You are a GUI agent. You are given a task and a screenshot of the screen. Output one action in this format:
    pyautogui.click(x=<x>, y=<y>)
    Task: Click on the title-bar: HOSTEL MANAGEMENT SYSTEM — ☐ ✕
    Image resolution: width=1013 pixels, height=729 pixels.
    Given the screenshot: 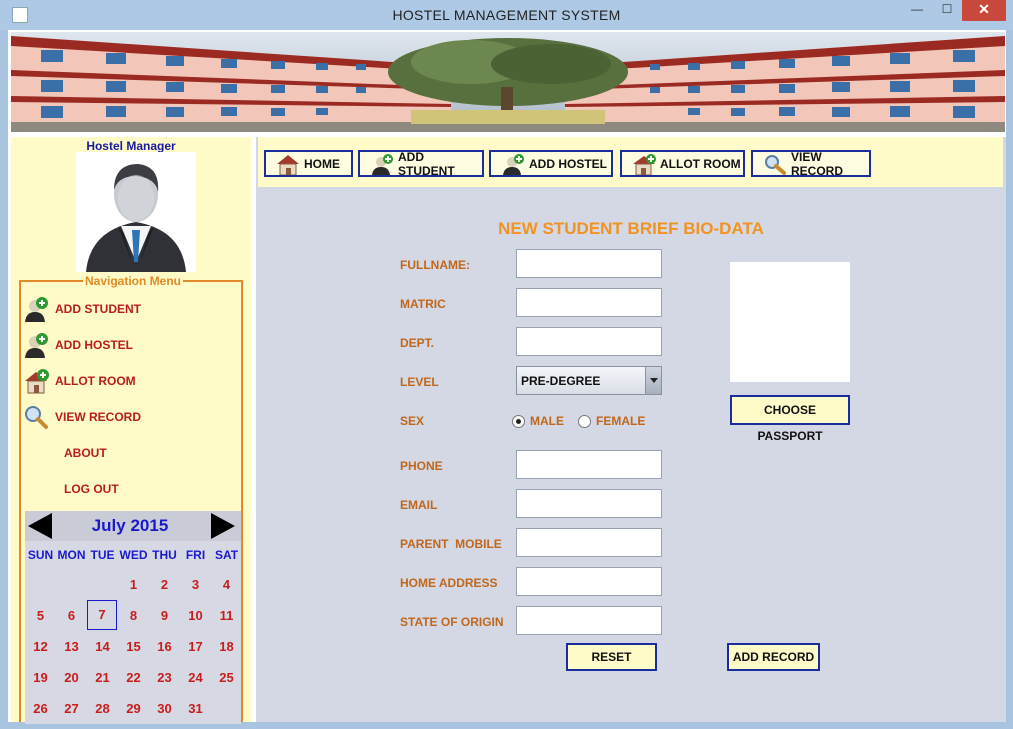 What is the action you would take?
    pyautogui.click(x=506, y=15)
    